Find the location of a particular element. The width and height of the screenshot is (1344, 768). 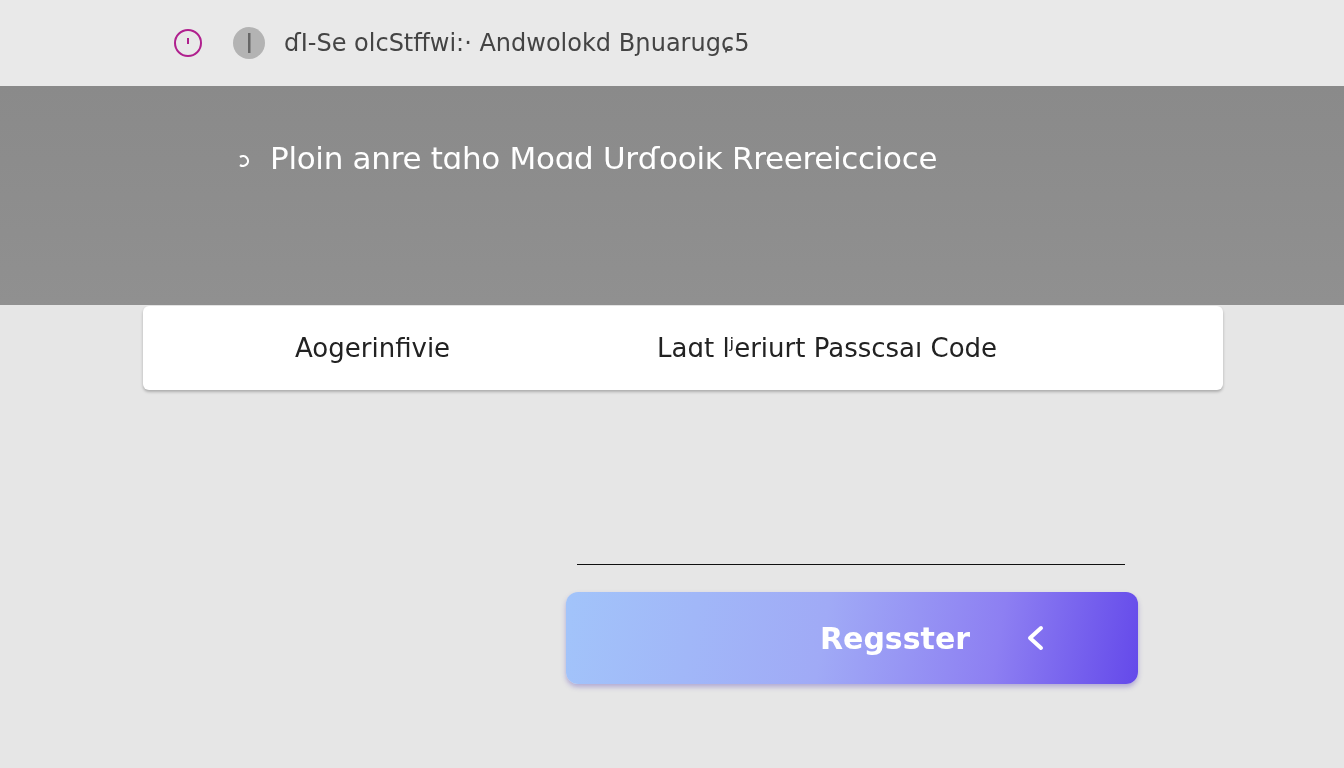

card-label: Aogerinfivie is located at coordinates (373, 348).